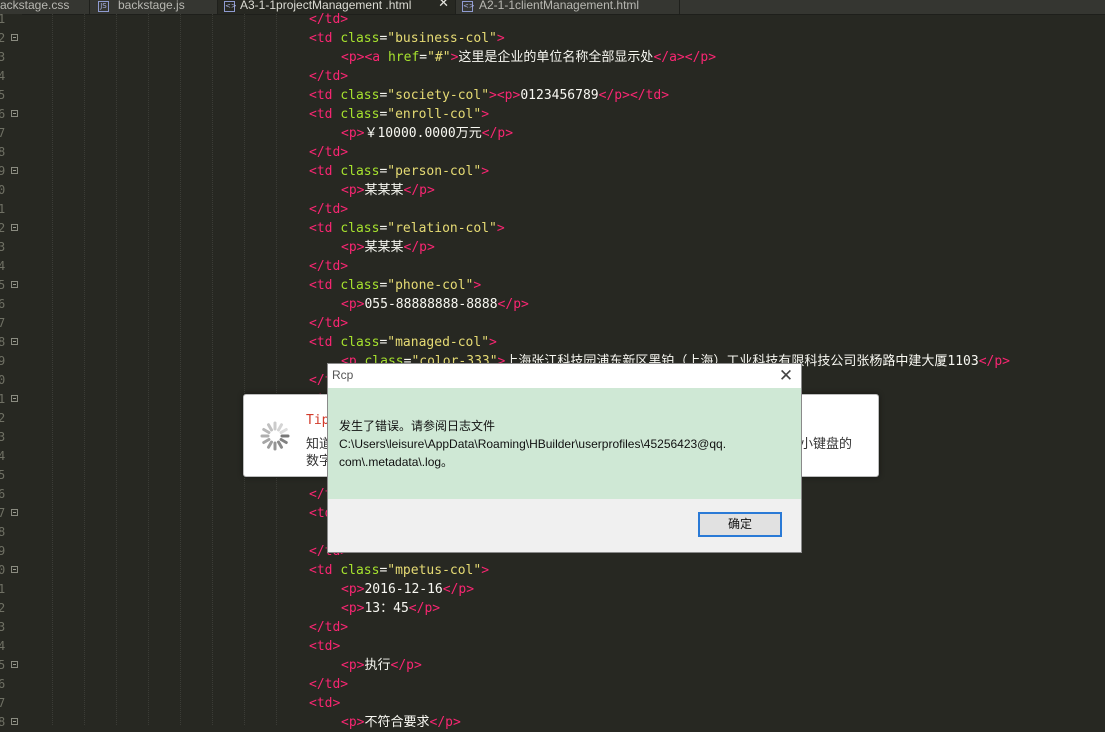 This screenshot has height=732, width=1105. What do you see at coordinates (431, 304) in the screenshot?
I see `code-token: 055-88888888-8888` at bounding box center [431, 304].